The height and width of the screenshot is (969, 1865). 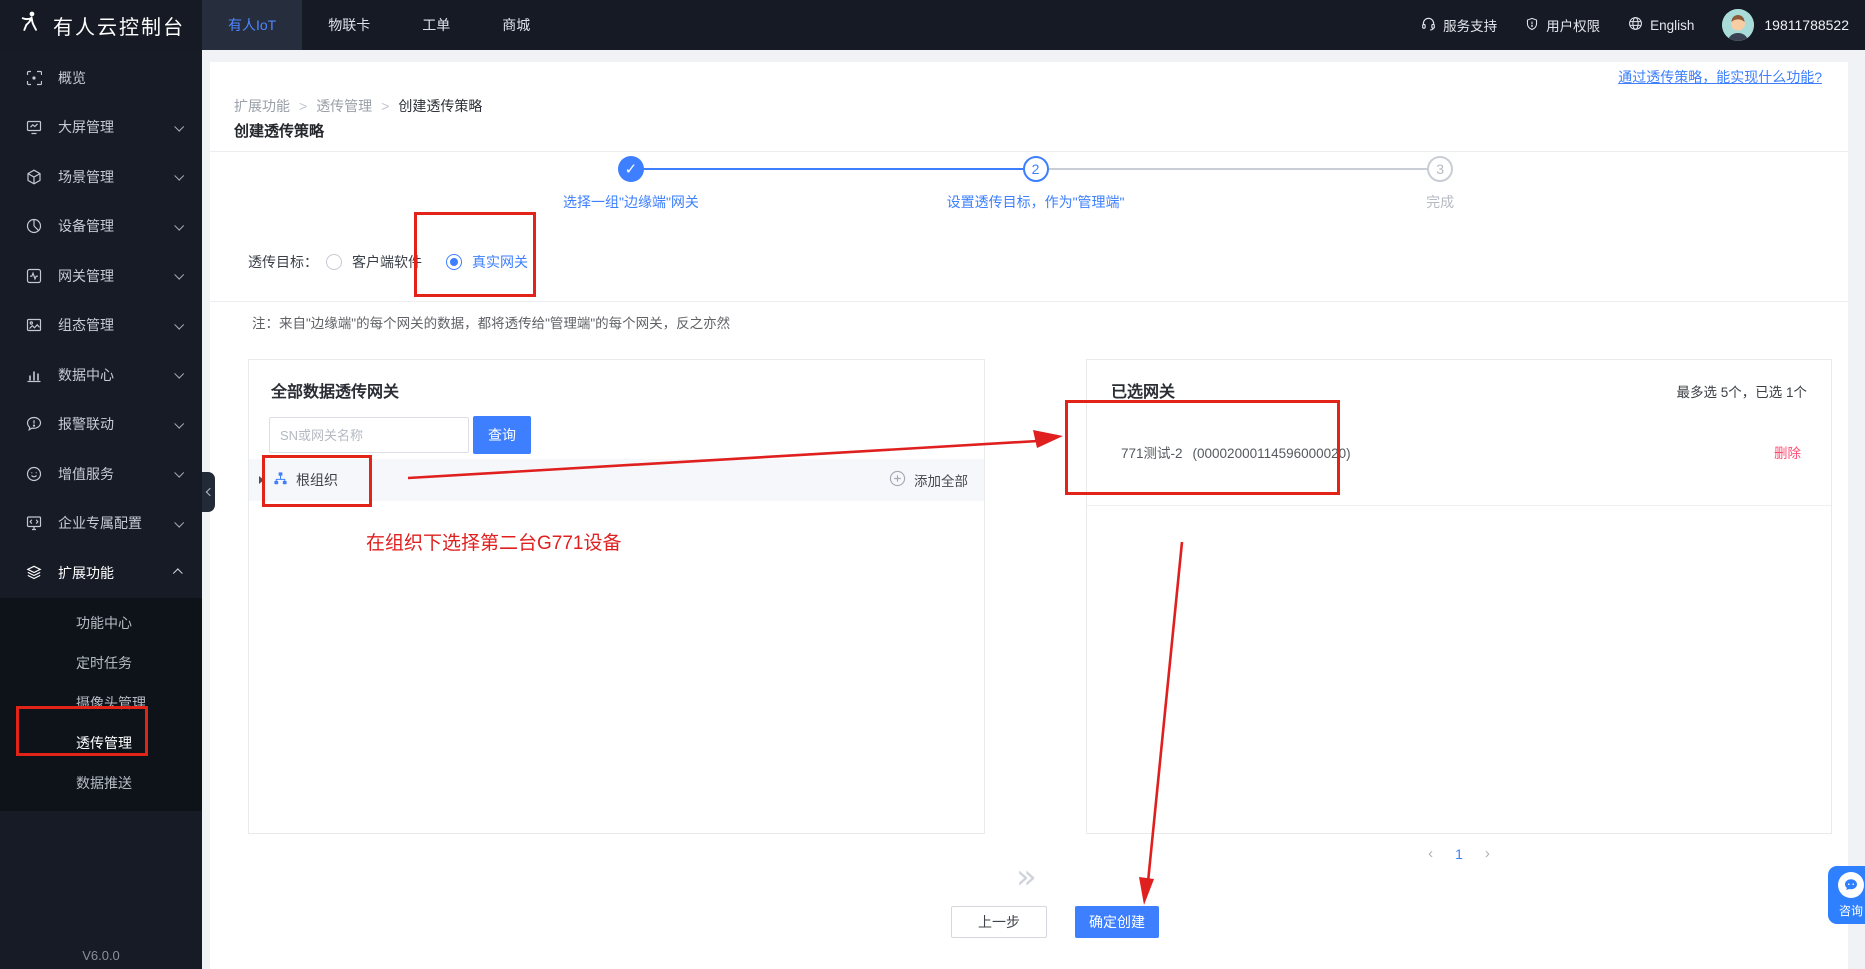 I want to click on user-permission-label: 用户权限, so click(x=1573, y=26).